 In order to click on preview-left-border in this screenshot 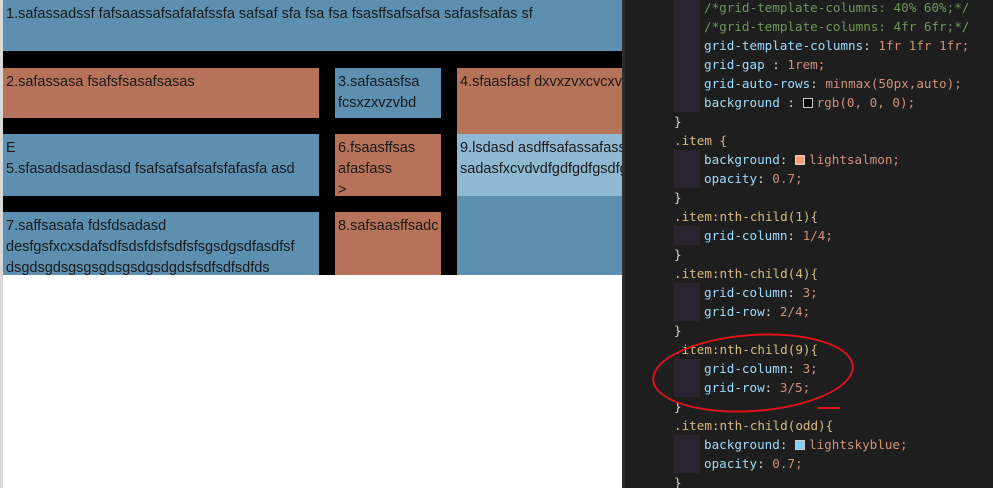, I will do `click(1, 244)`.